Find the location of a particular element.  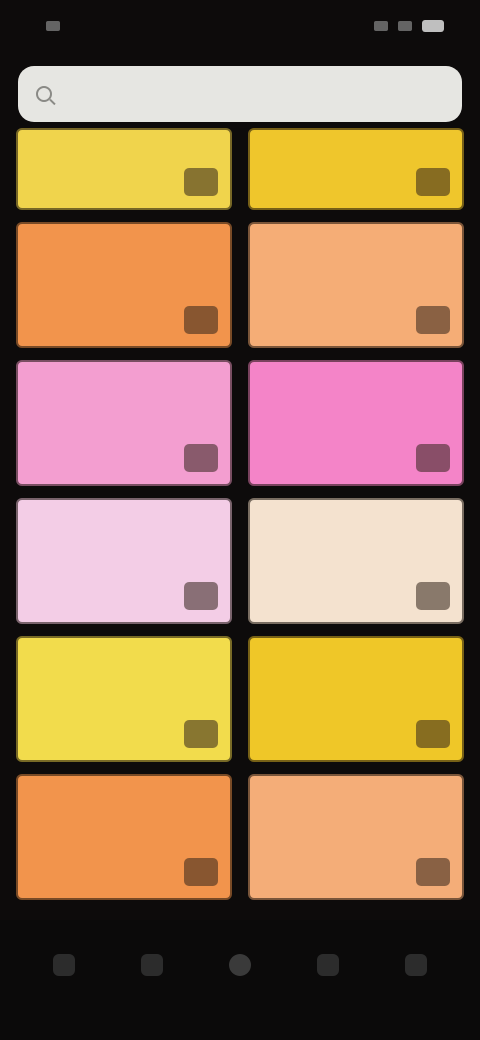

search-input is located at coordinates (253, 94).